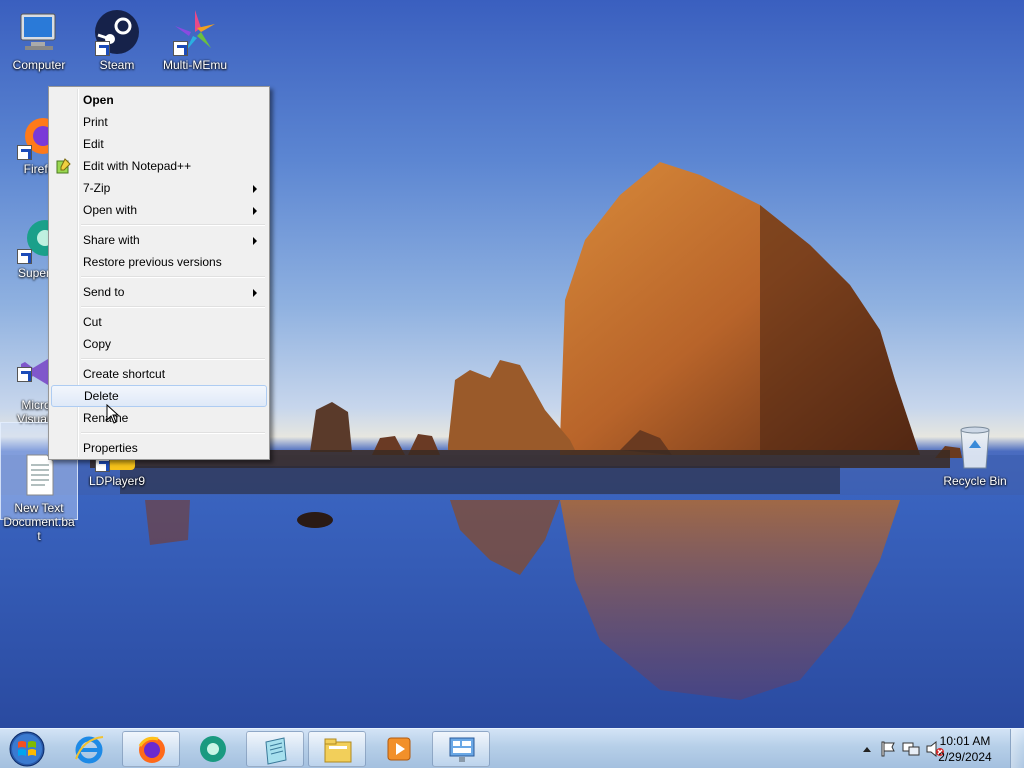 Image resolution: width=1024 pixels, height=768 pixels. I want to click on desktop-icon-recycle-bin: Recycle Bin, so click(975, 456).